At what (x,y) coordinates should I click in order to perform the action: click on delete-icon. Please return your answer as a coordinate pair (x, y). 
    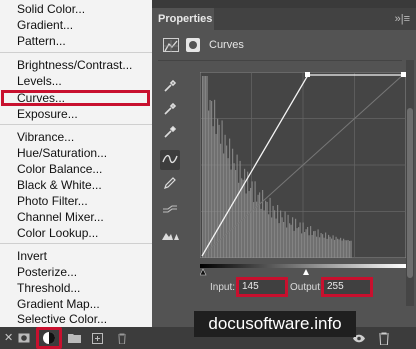
    Looking at the image, I should click on (384, 338).